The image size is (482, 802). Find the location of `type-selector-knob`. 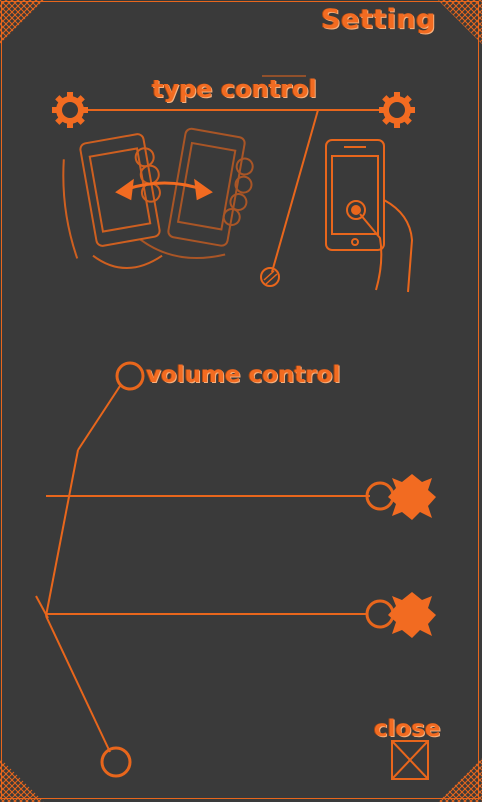

type-selector-knob is located at coordinates (270, 277).